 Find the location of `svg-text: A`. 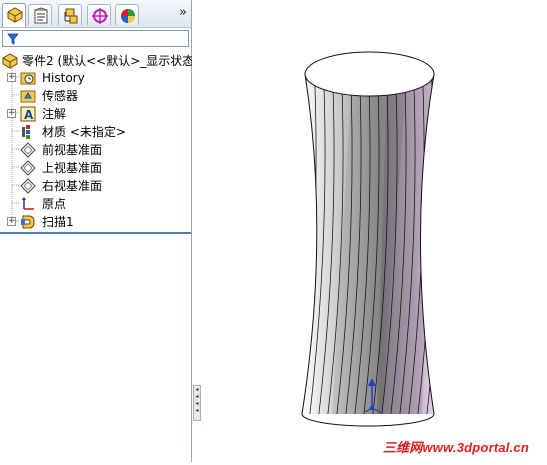

svg-text: A is located at coordinates (29, 115).